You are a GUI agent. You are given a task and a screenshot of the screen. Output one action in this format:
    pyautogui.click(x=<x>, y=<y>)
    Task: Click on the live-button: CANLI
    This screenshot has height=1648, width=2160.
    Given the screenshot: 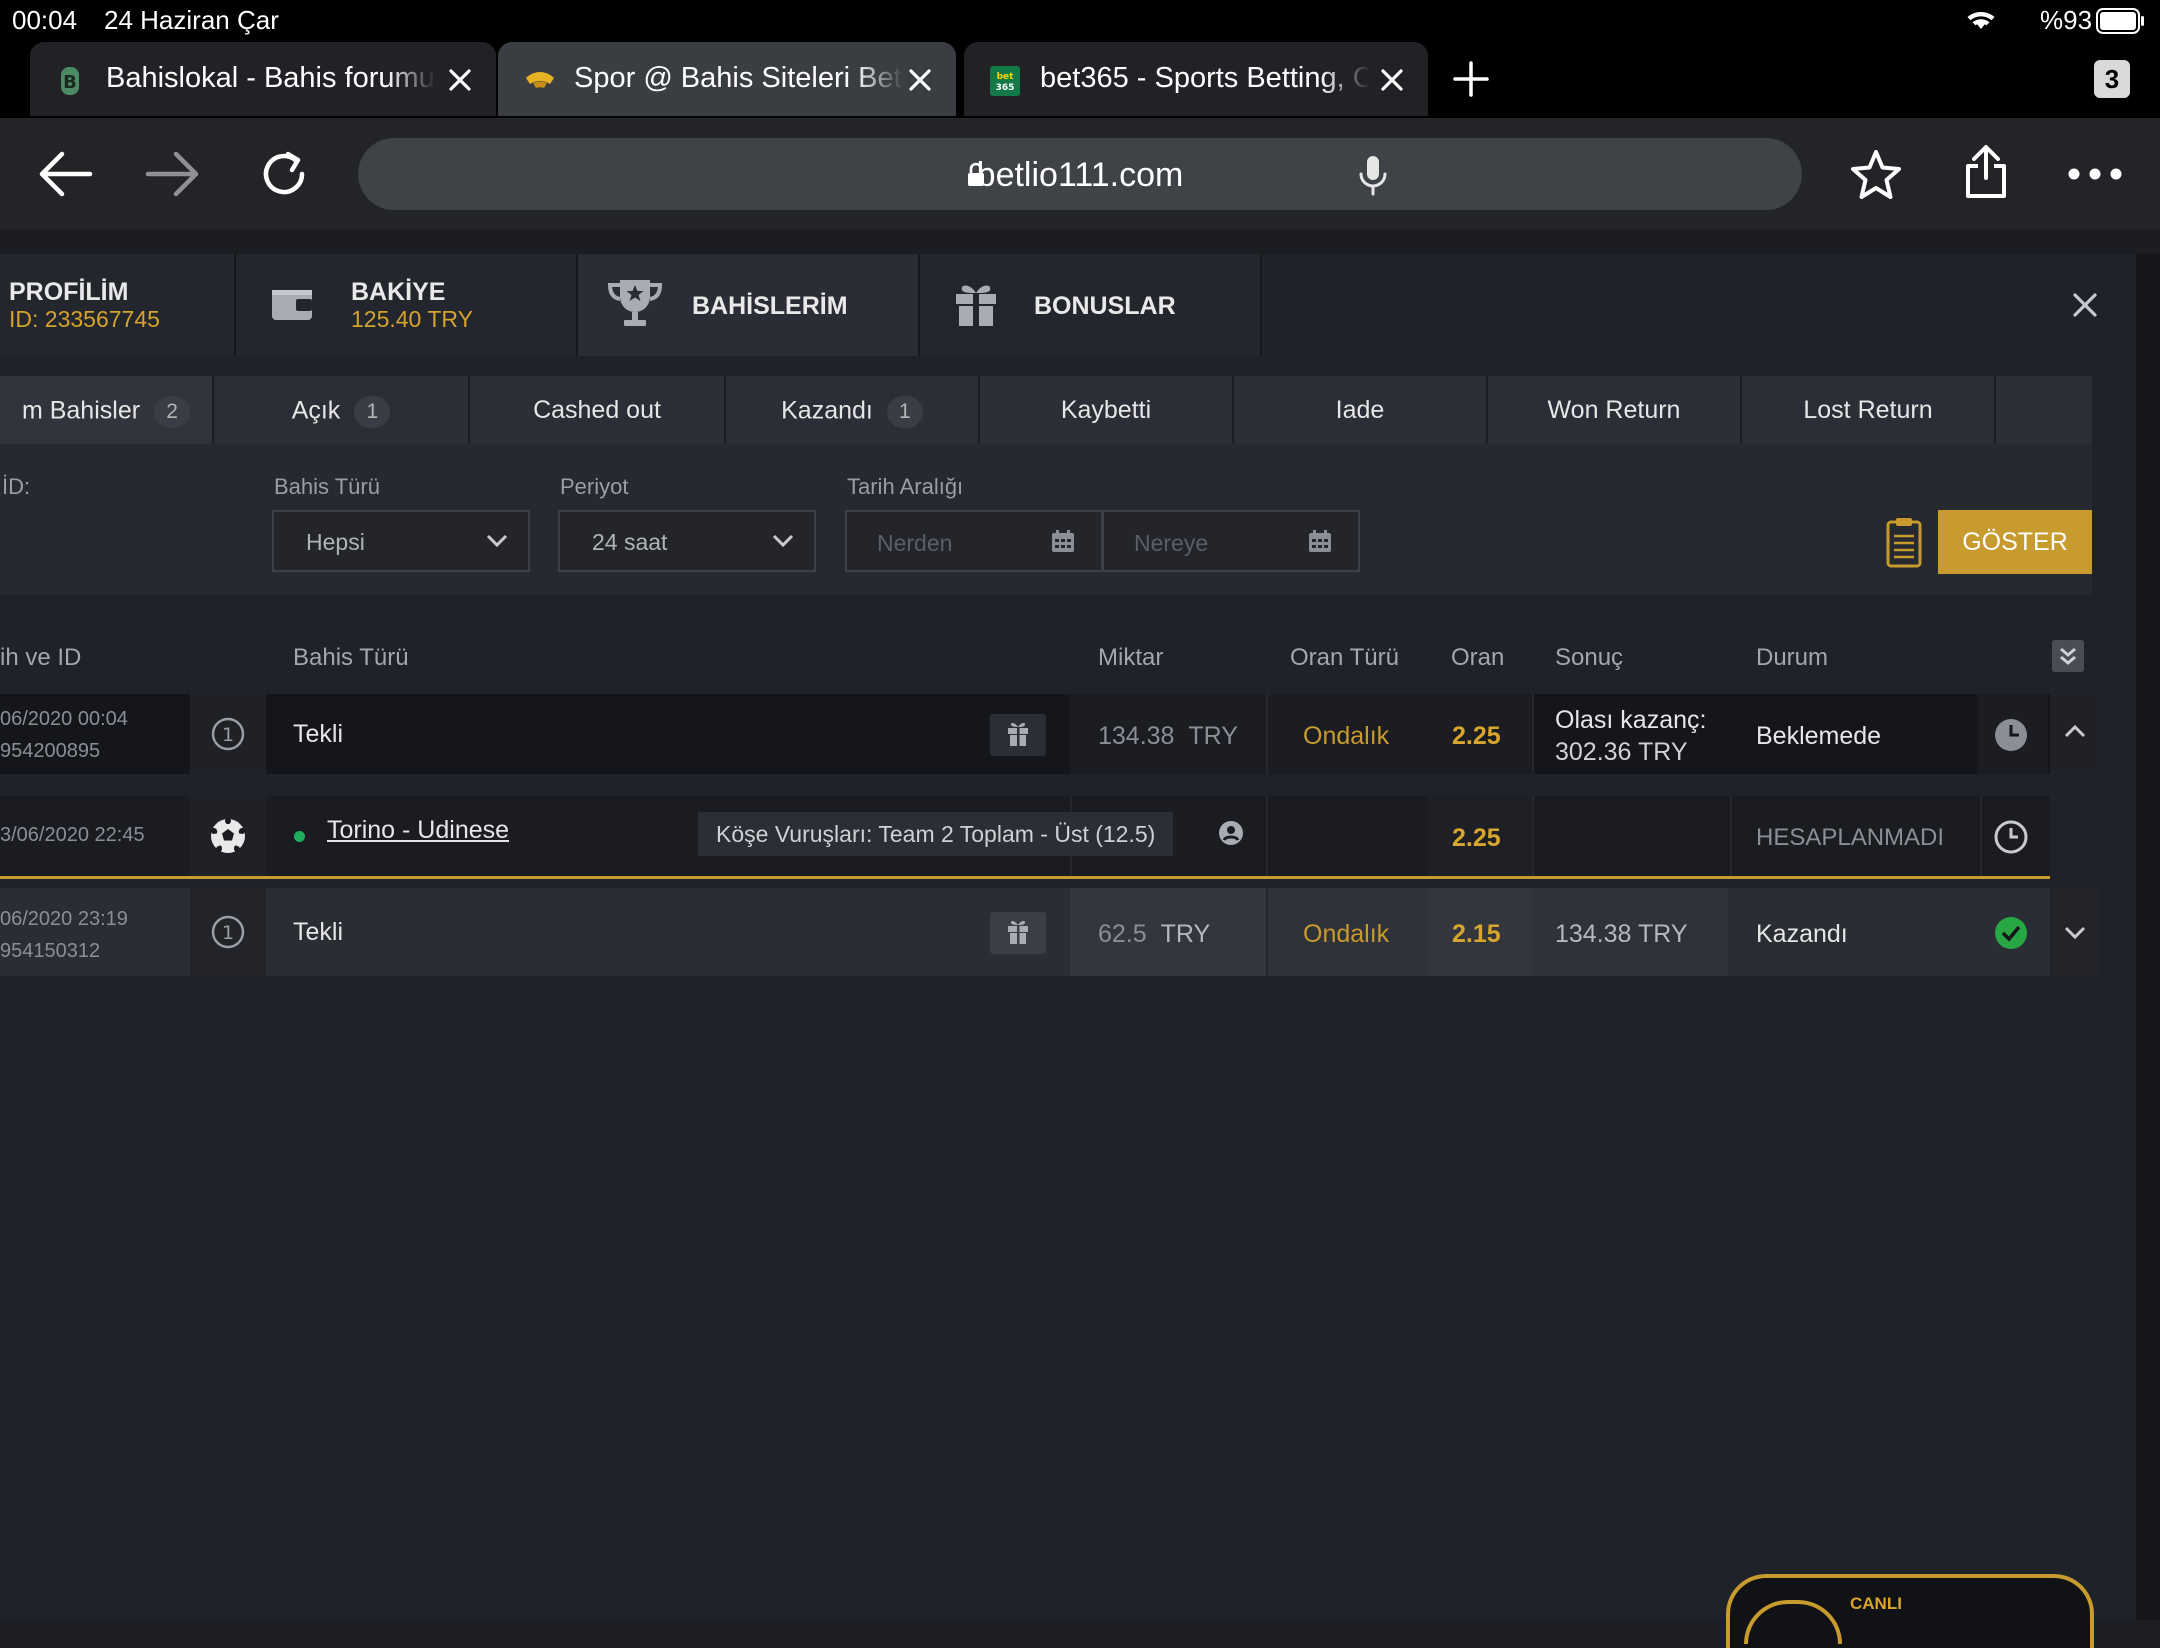 What is the action you would take?
    pyautogui.click(x=1910, y=1611)
    